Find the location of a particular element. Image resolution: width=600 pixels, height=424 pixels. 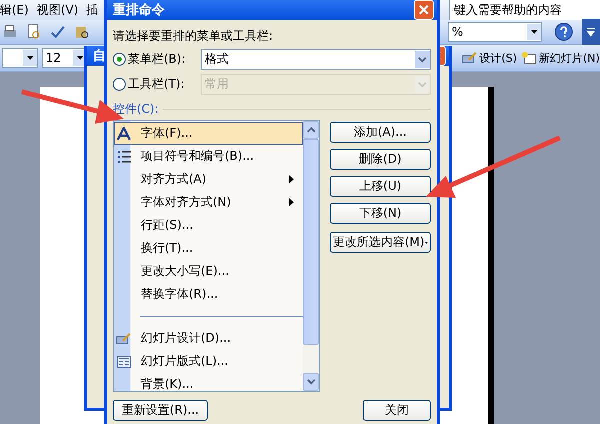

new-slide-icon is located at coordinates (529, 58).